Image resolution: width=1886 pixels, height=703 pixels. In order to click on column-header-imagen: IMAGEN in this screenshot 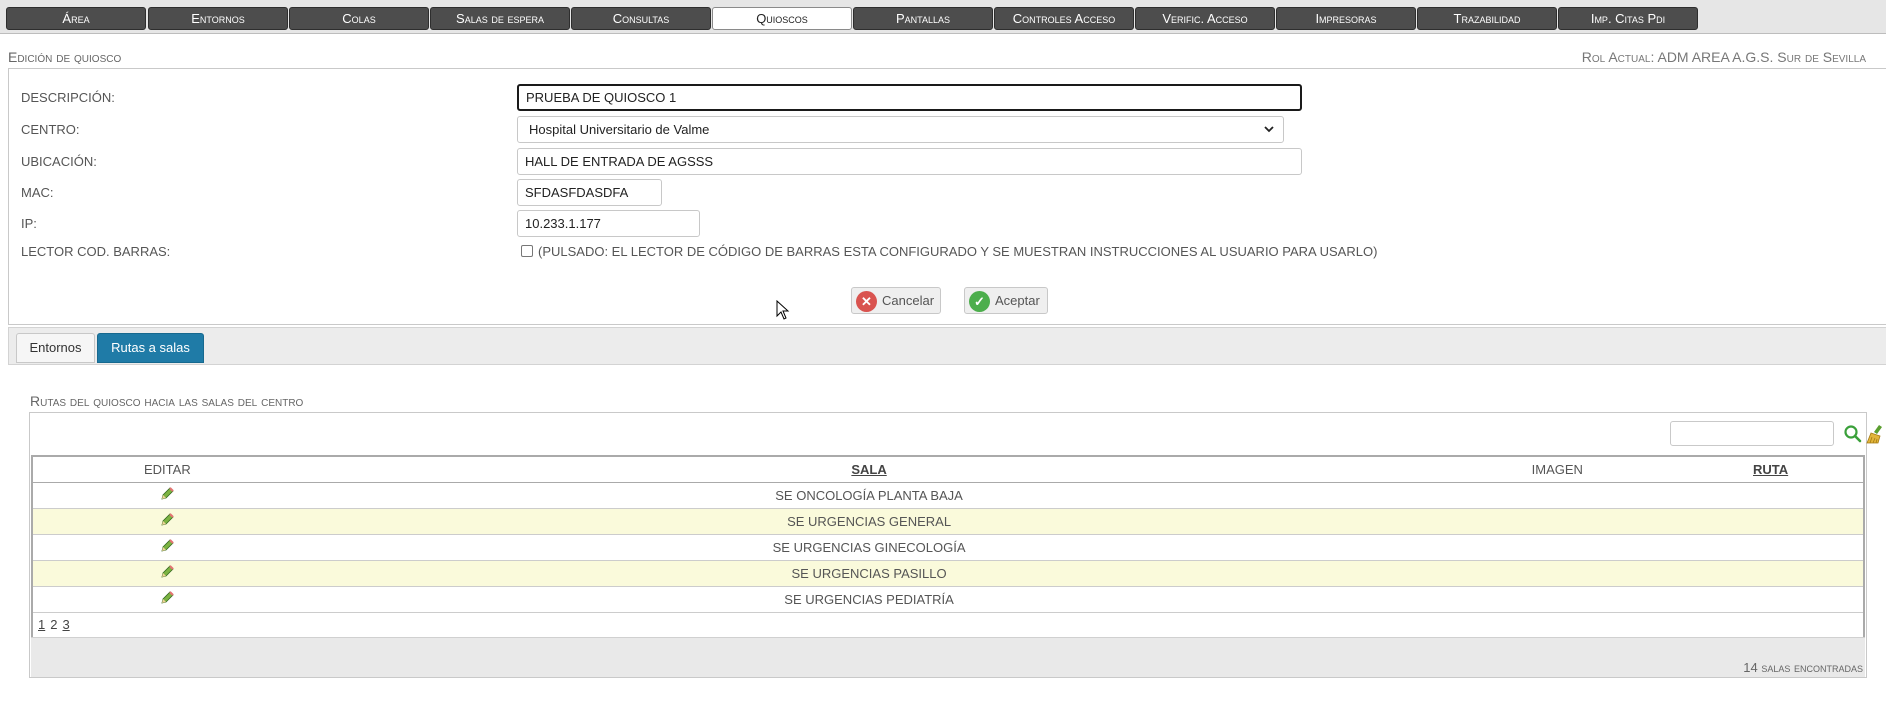, I will do `click(1557, 469)`.